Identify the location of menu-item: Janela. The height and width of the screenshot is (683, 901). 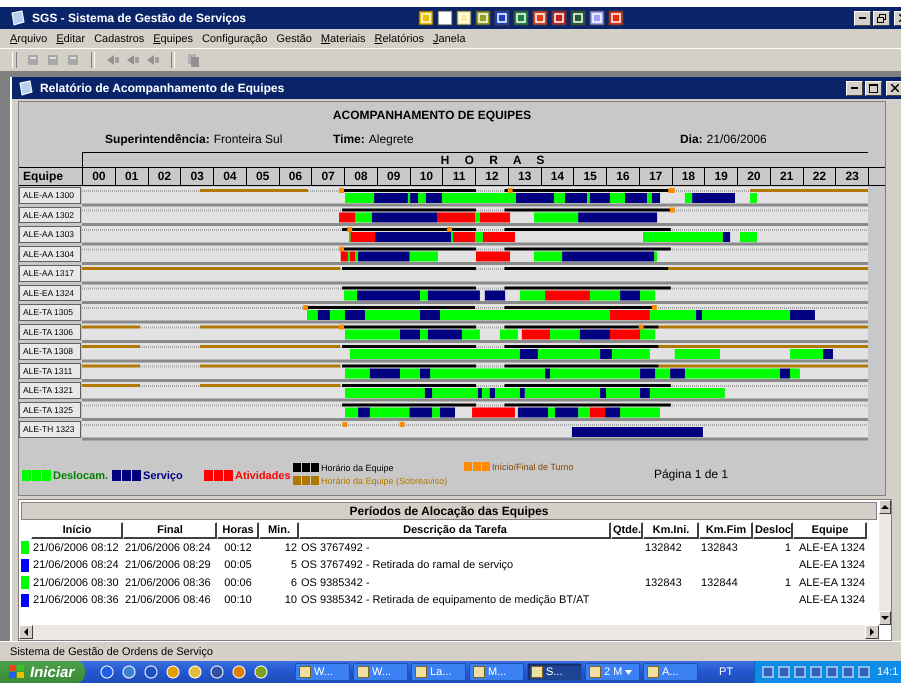
(449, 38).